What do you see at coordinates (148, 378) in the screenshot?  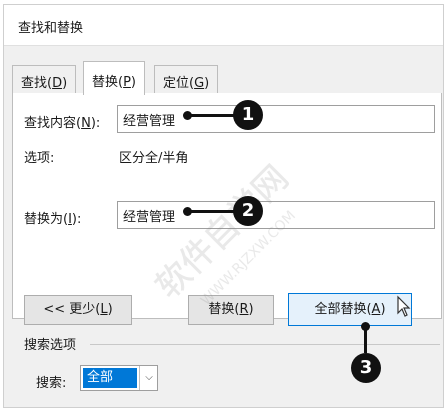 I see `chevron-down-icon: ⌵` at bounding box center [148, 378].